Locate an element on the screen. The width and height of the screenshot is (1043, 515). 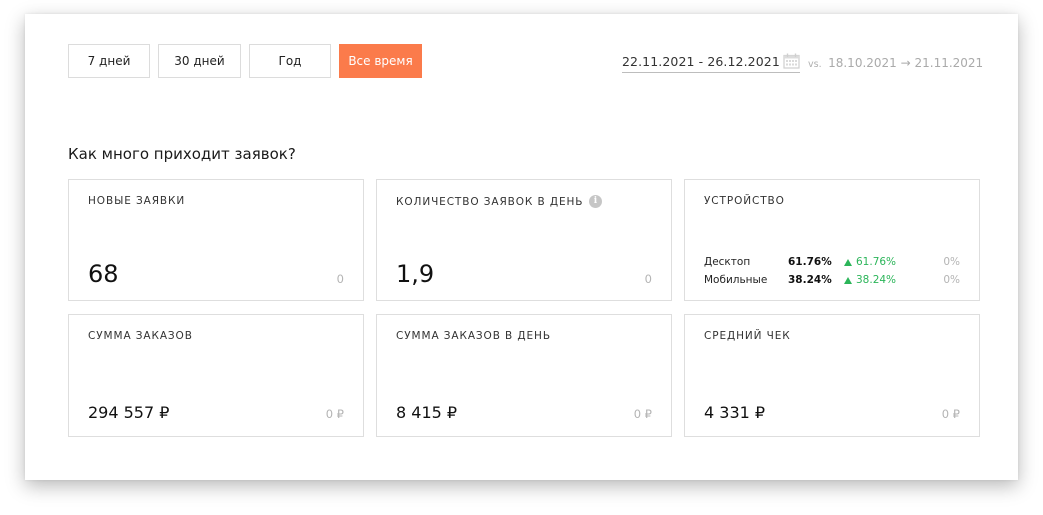
device-delta: 38.24% is located at coordinates (889, 280).